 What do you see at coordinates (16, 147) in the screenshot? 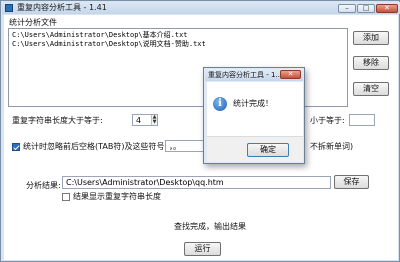
I see `ignore-symbols-checkbox` at bounding box center [16, 147].